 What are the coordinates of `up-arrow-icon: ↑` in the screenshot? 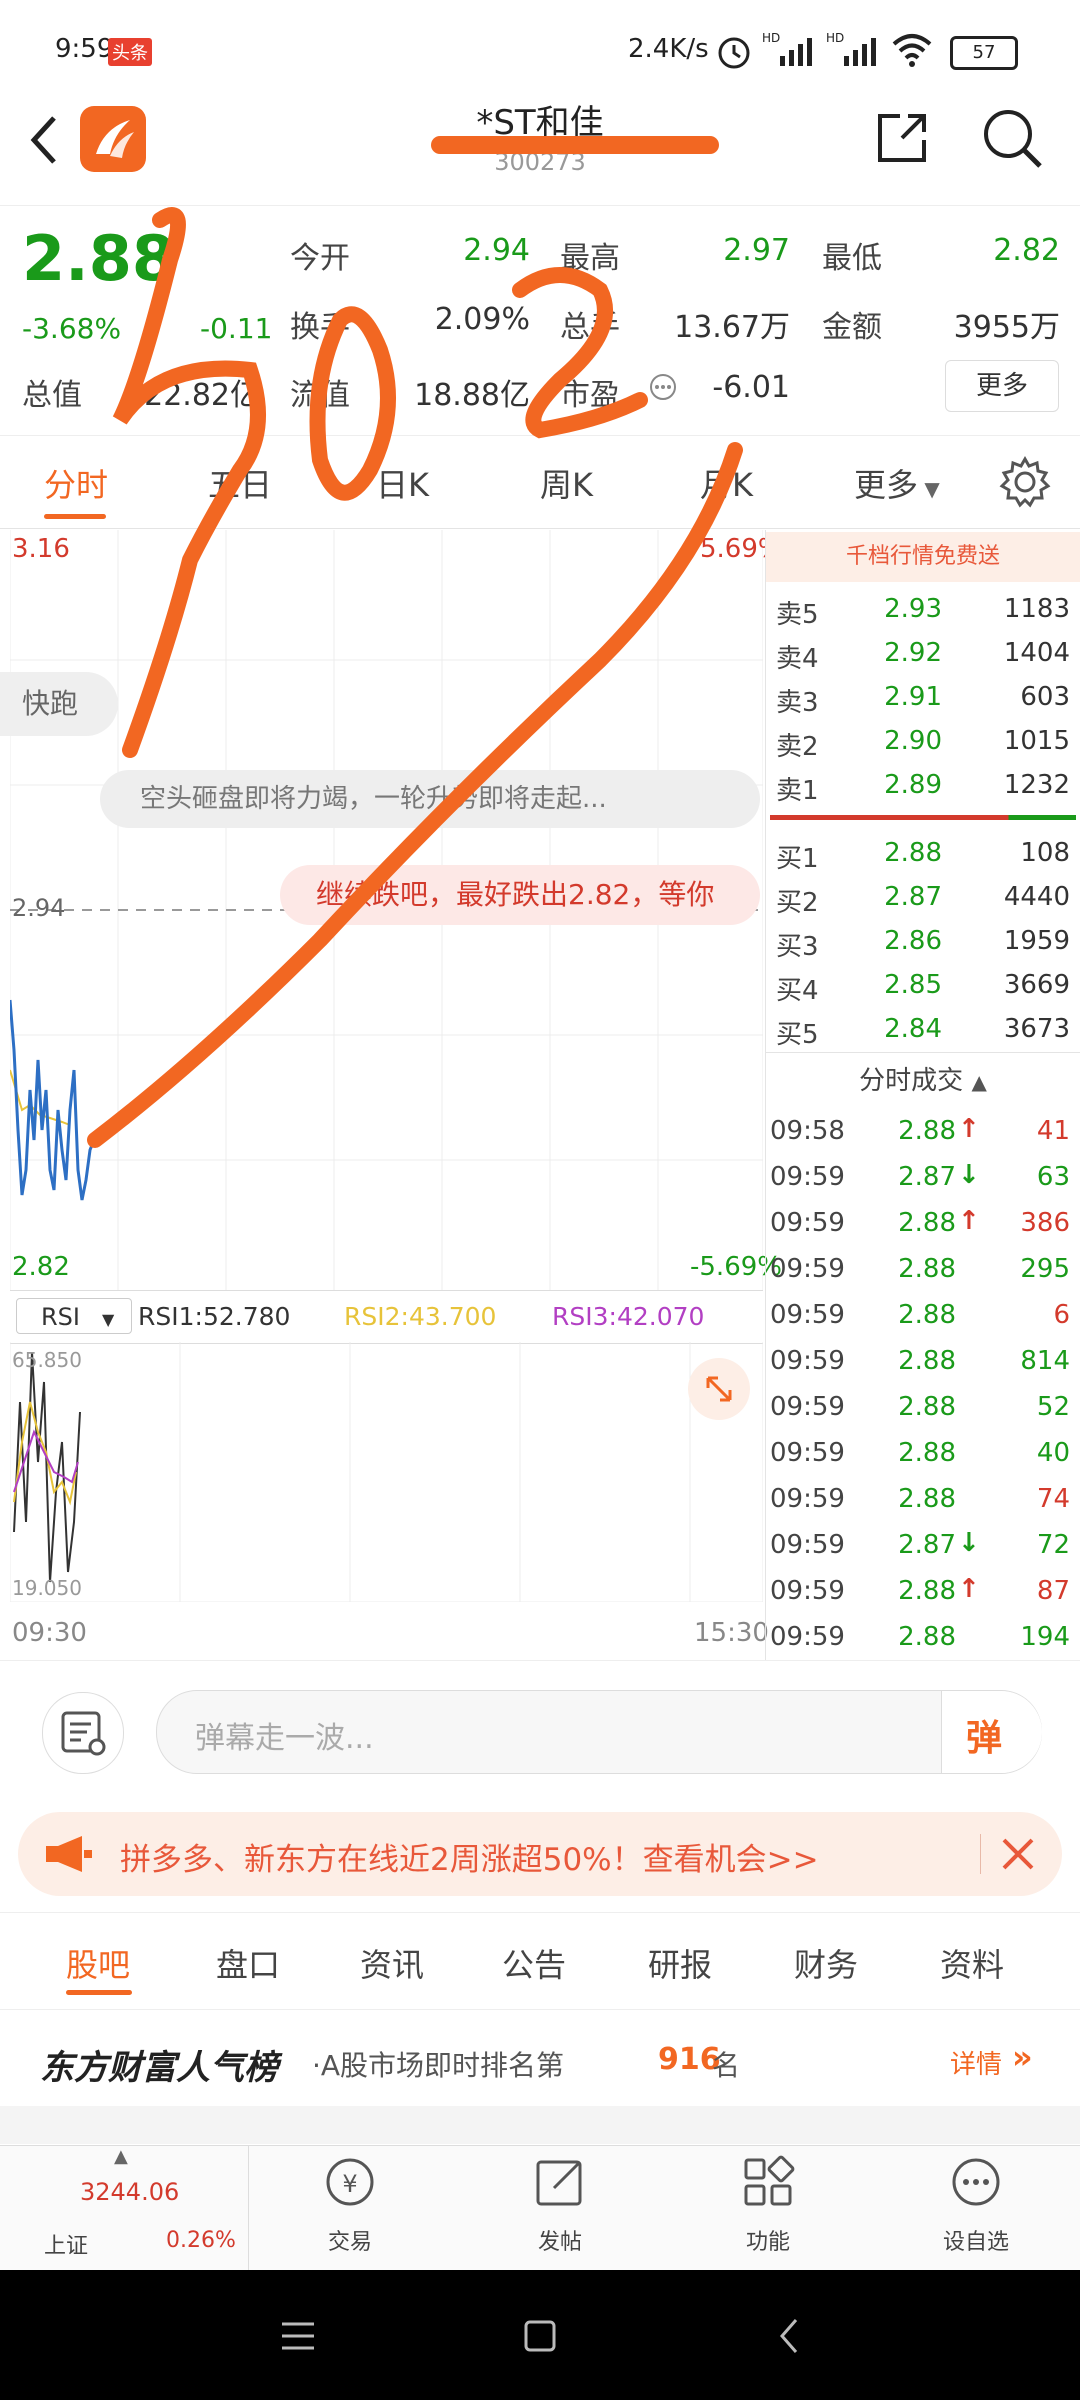 It's located at (969, 1589).